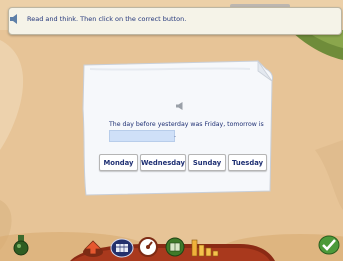  I want to click on question-speaker-icon, so click(180, 106).